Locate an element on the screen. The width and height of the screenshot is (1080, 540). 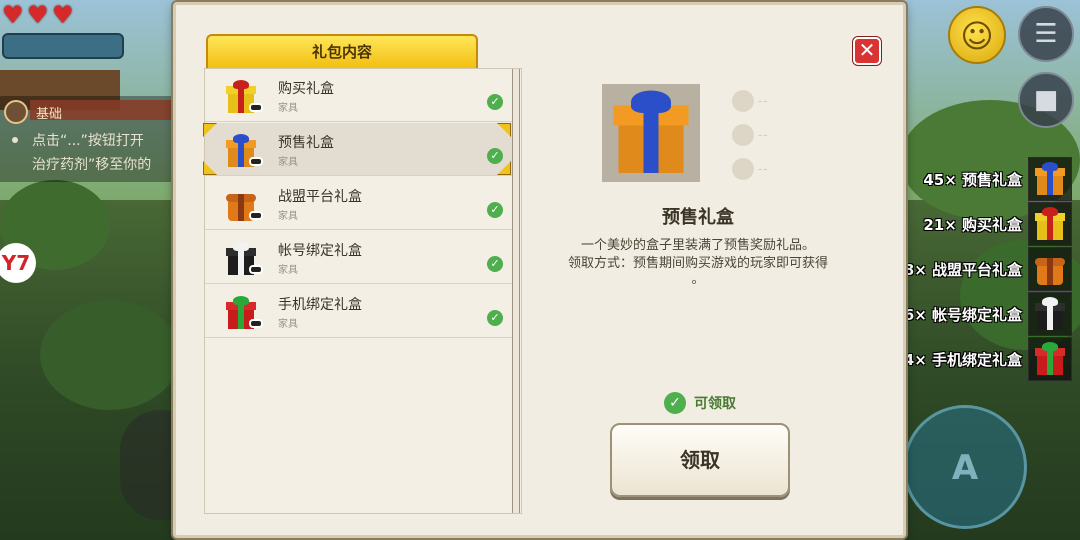
action-a-button: A is located at coordinates (965, 467).